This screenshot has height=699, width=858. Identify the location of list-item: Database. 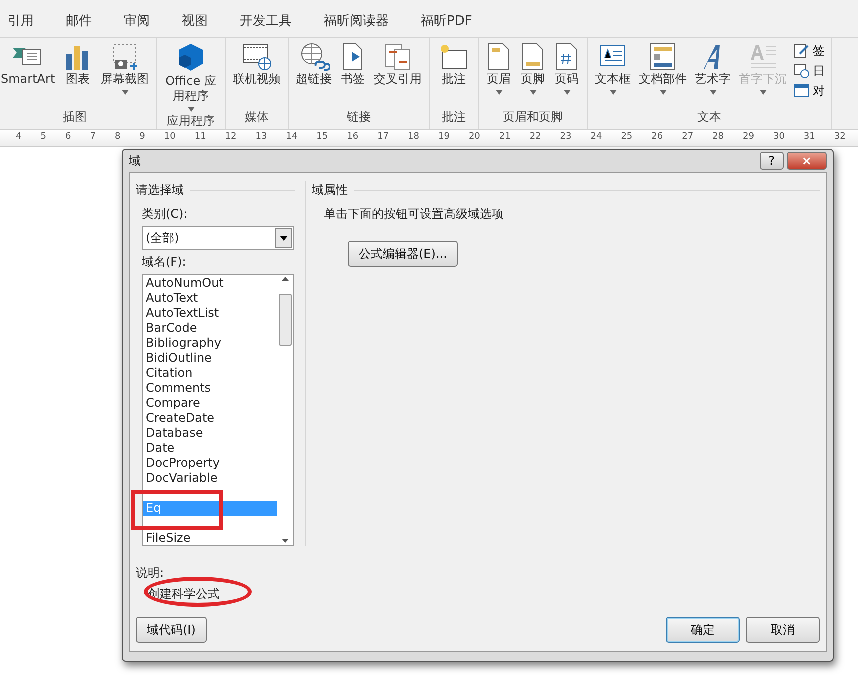
(210, 433).